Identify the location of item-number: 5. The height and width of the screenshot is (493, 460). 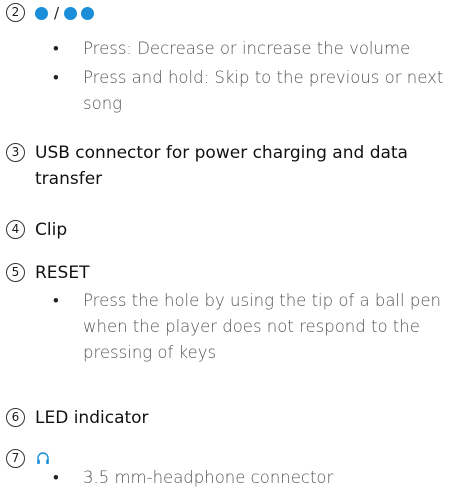
(15, 272).